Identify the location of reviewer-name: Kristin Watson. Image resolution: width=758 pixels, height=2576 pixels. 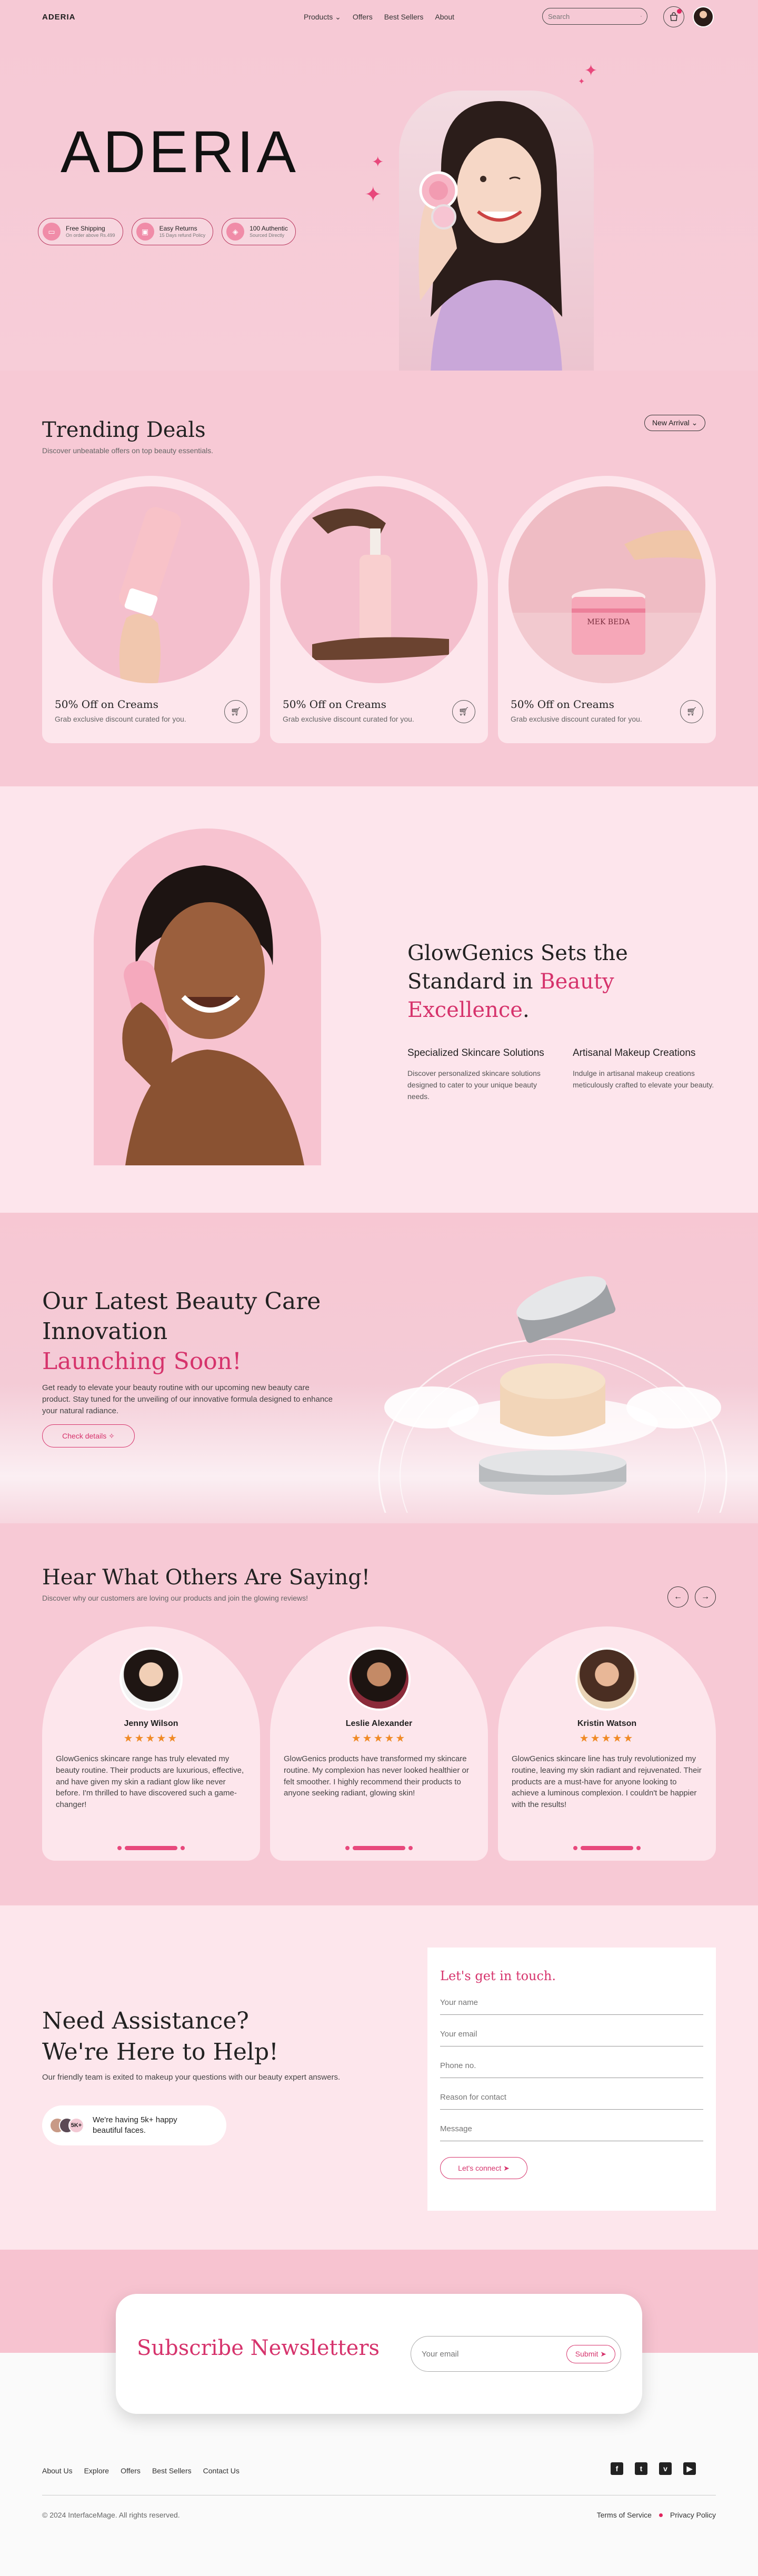
(607, 1724).